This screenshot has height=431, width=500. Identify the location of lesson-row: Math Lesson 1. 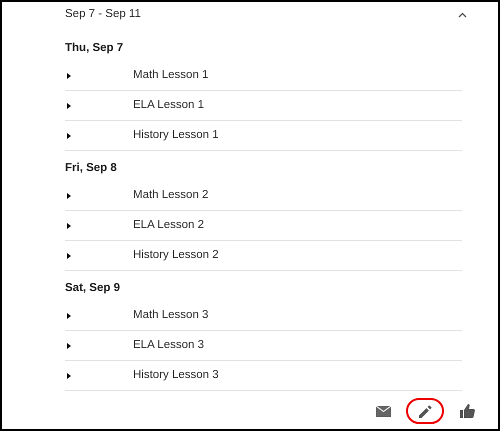
(263, 76).